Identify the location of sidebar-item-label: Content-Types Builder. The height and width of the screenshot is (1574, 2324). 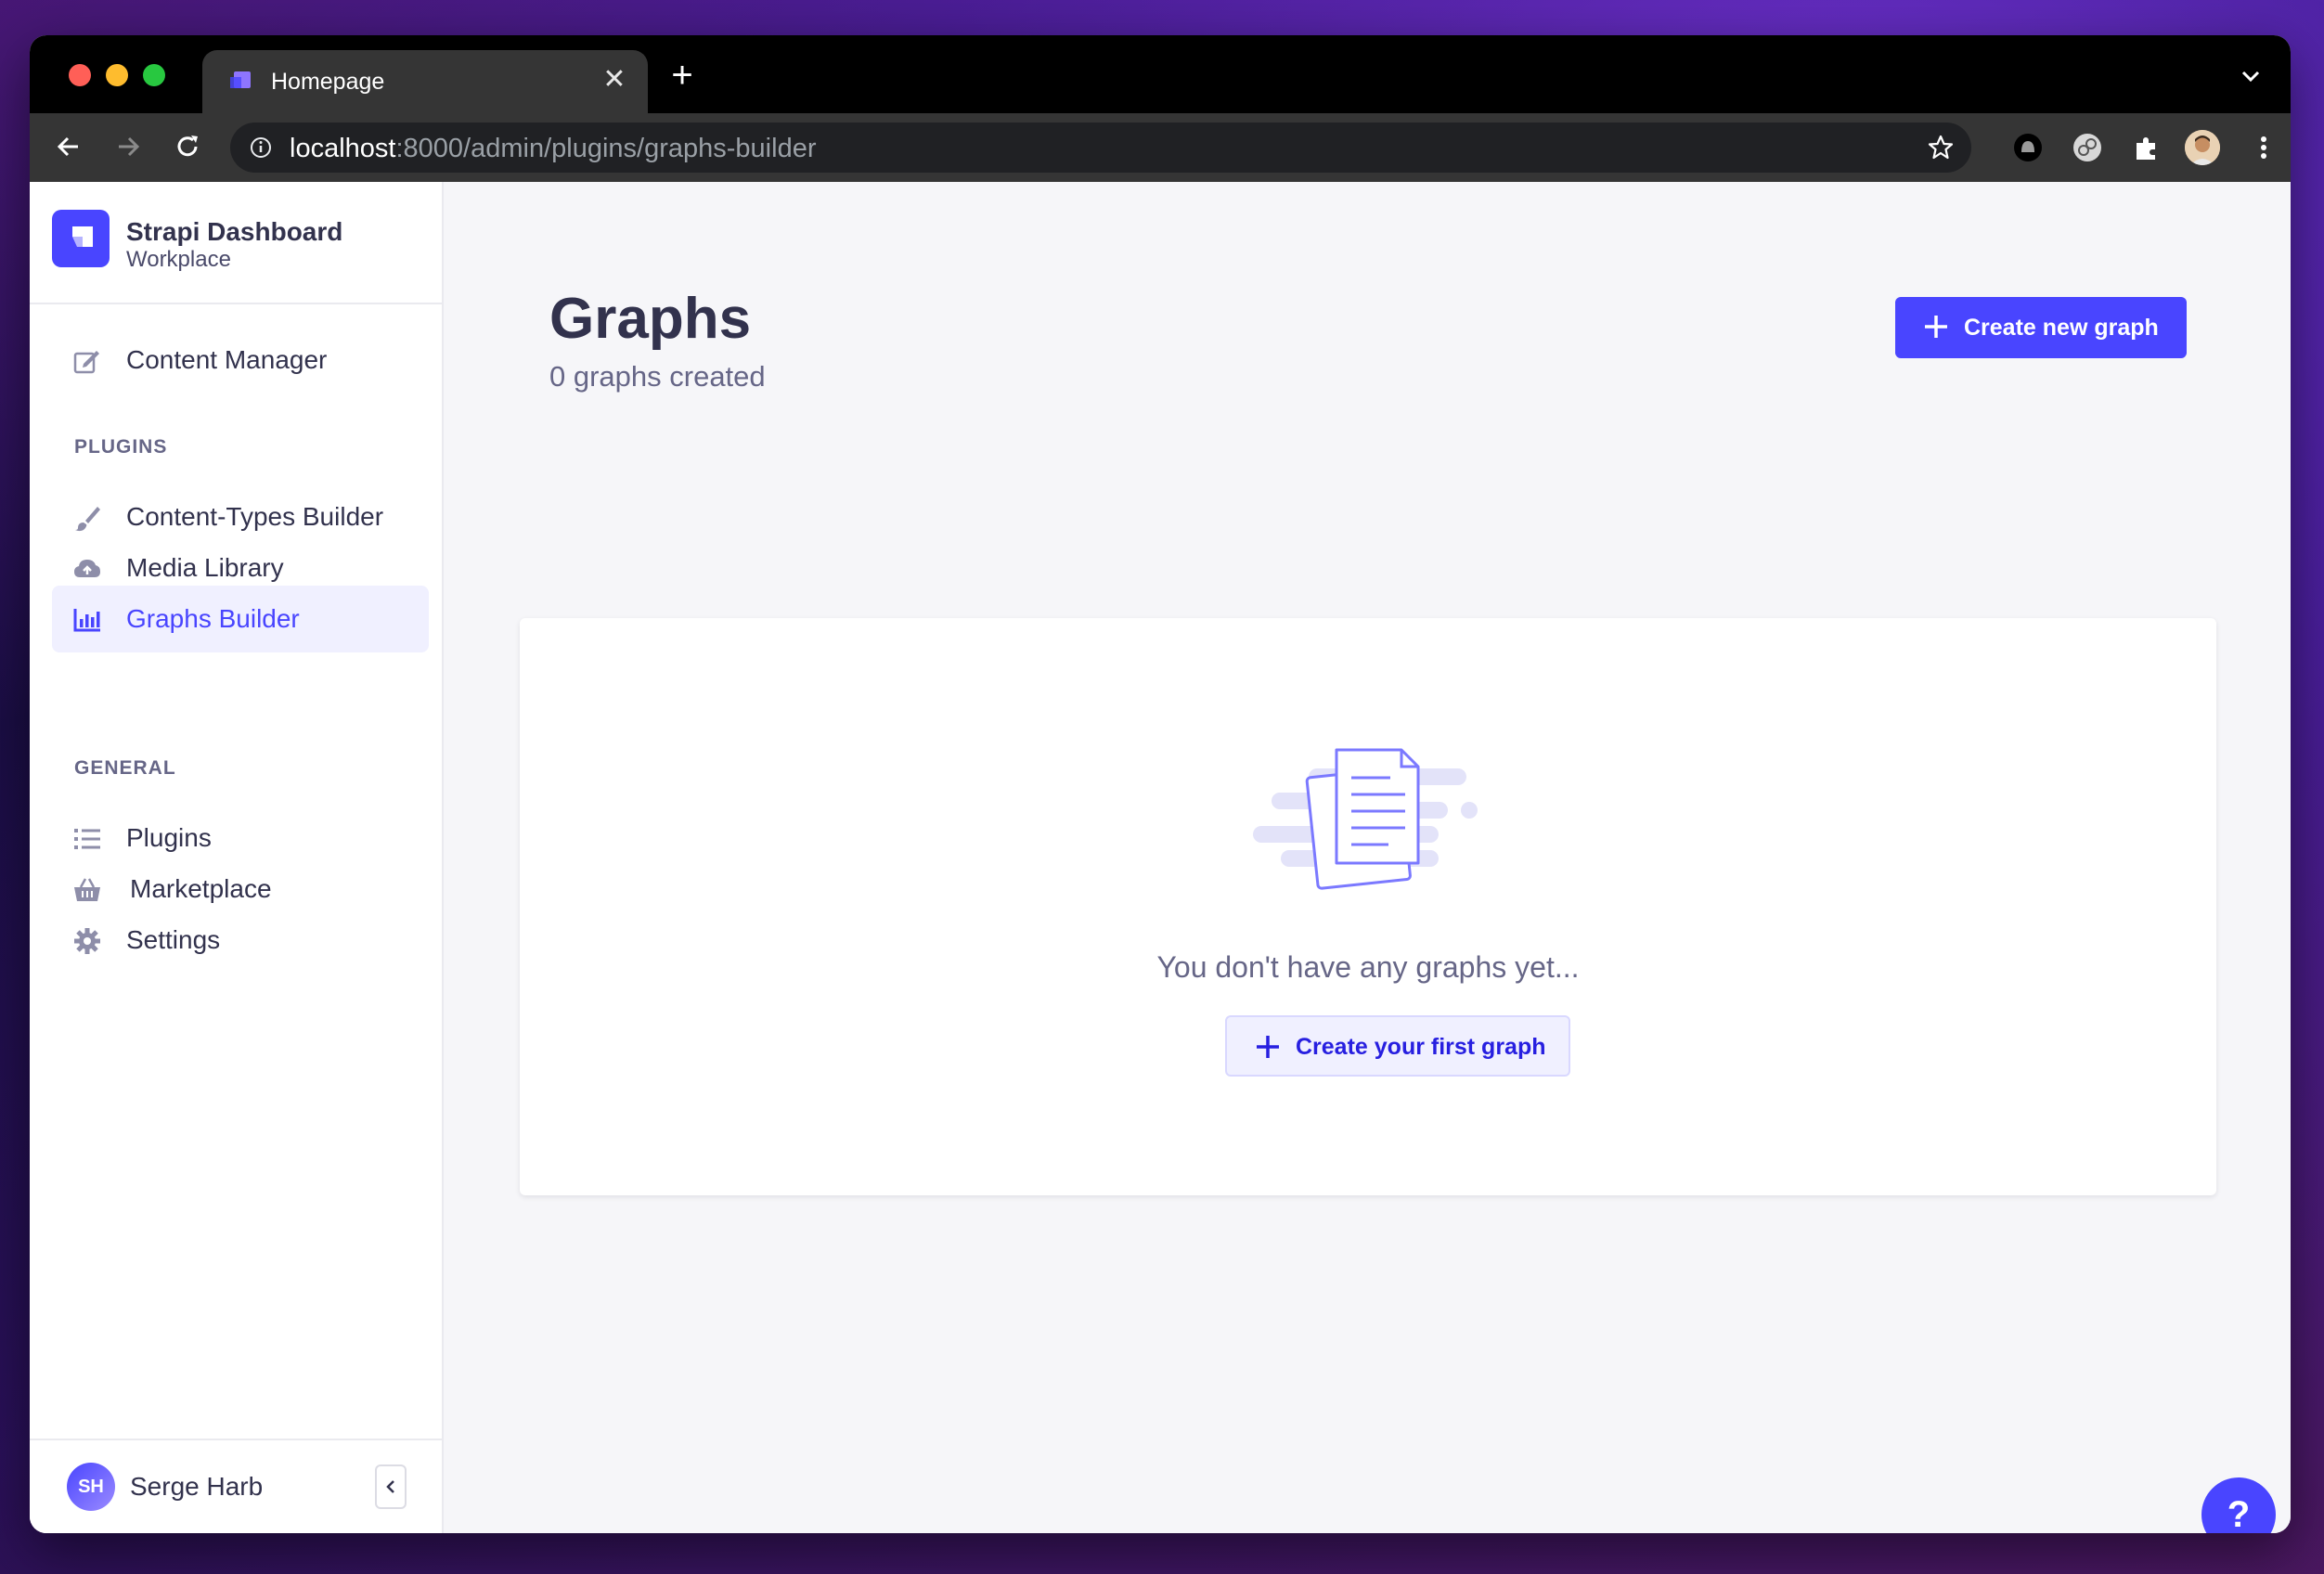
(255, 516).